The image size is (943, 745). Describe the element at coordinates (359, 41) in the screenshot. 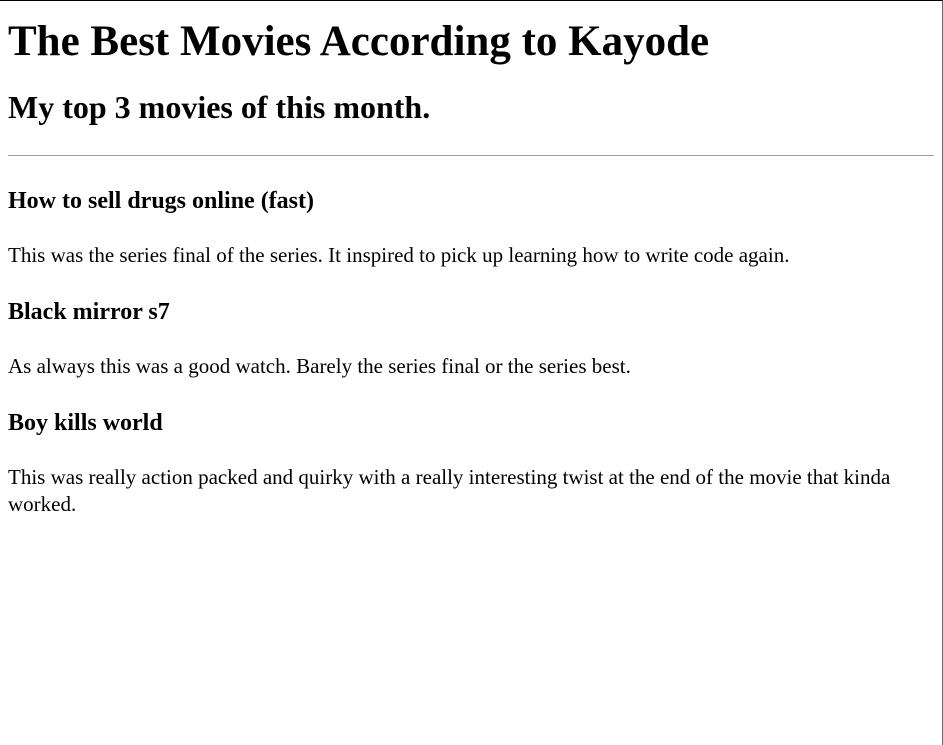

I see `page-title: The Best Movies According to Kayode` at that location.